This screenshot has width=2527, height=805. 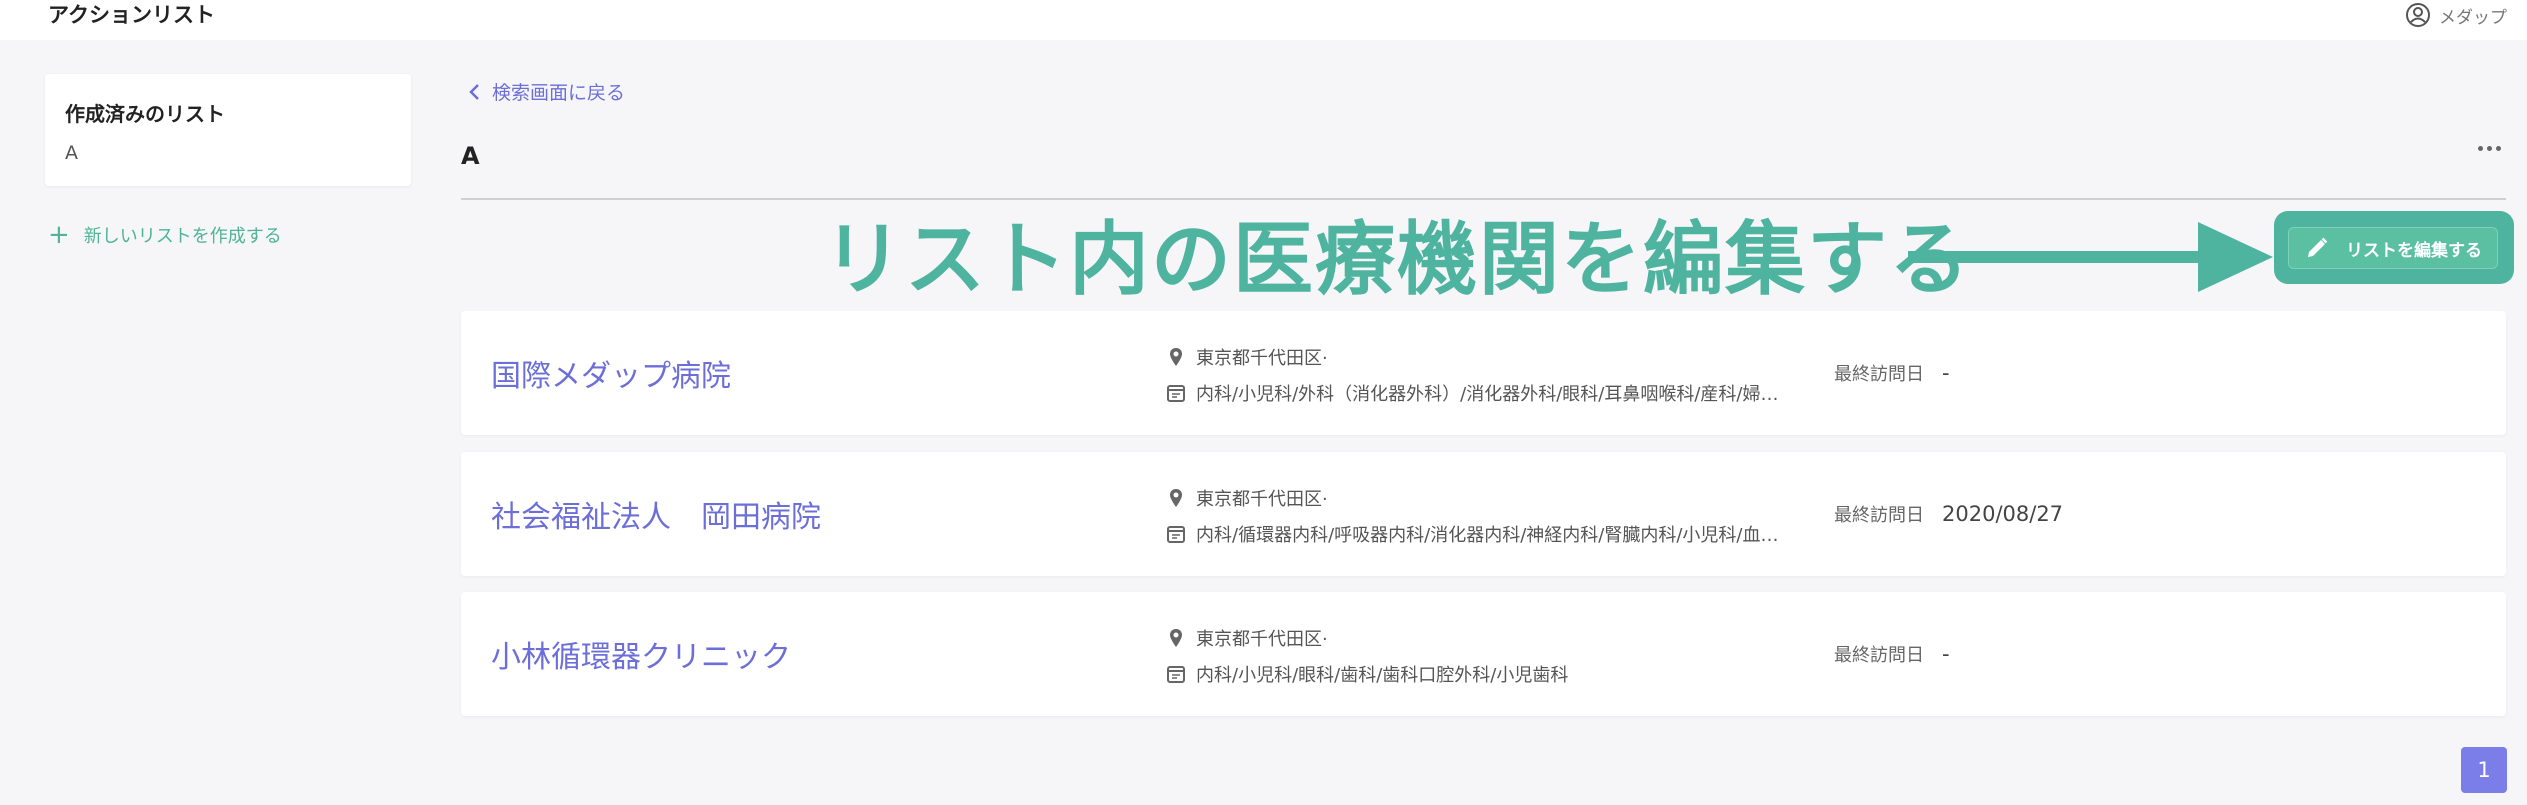 I want to click on new-list-button: + 新しいリストを作成する, so click(x=165, y=235).